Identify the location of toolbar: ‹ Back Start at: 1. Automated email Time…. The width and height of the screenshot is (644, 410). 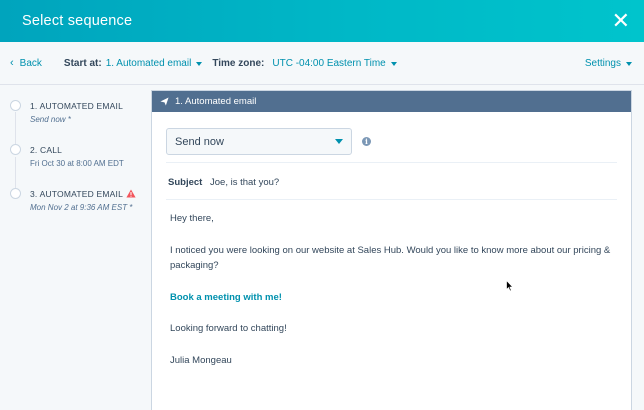
(322, 63).